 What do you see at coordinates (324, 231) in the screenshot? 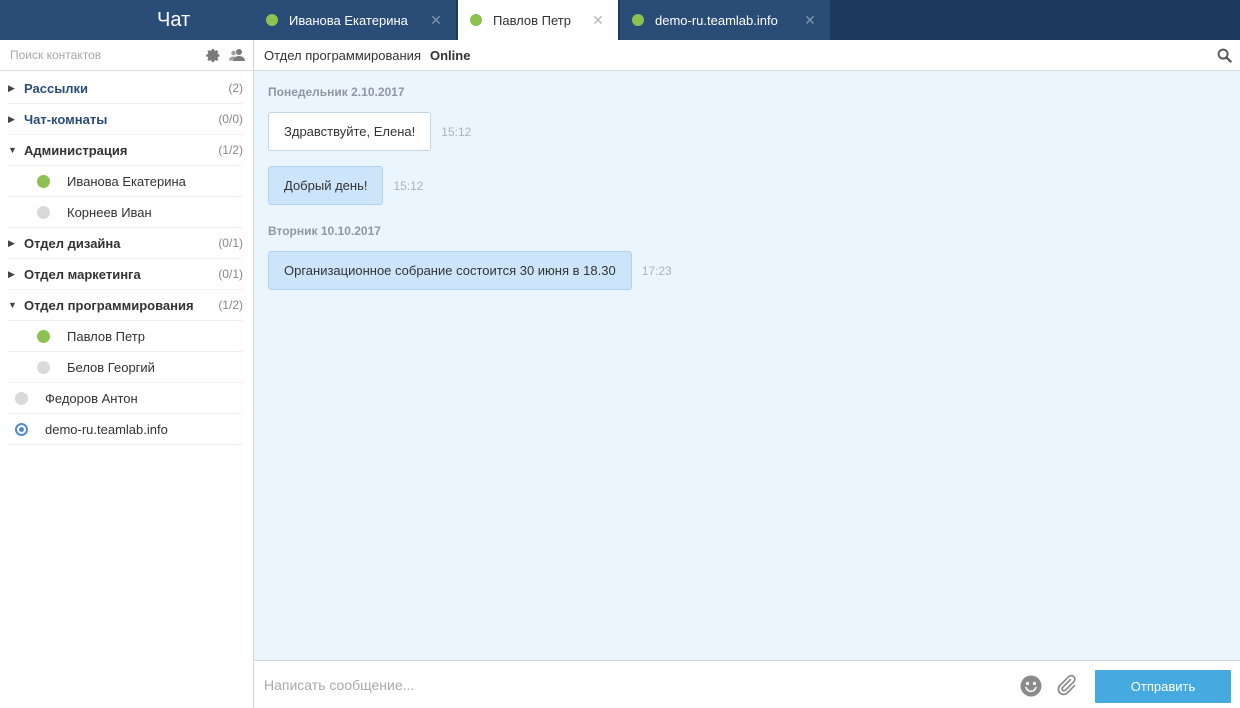
I see `day-separator: Вторник 10.10.2017` at bounding box center [324, 231].